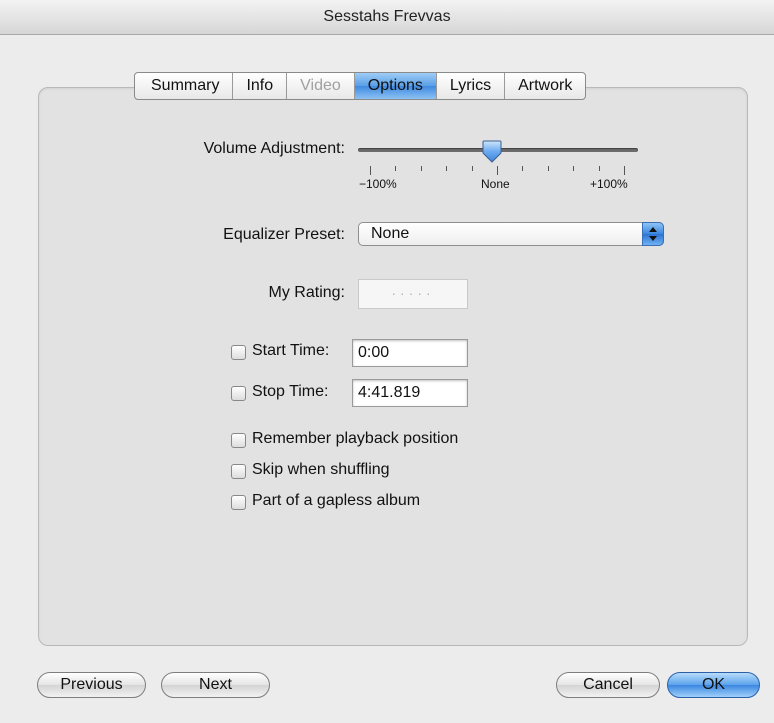  Describe the element at coordinates (320, 86) in the screenshot. I see `tab-video: Video` at that location.